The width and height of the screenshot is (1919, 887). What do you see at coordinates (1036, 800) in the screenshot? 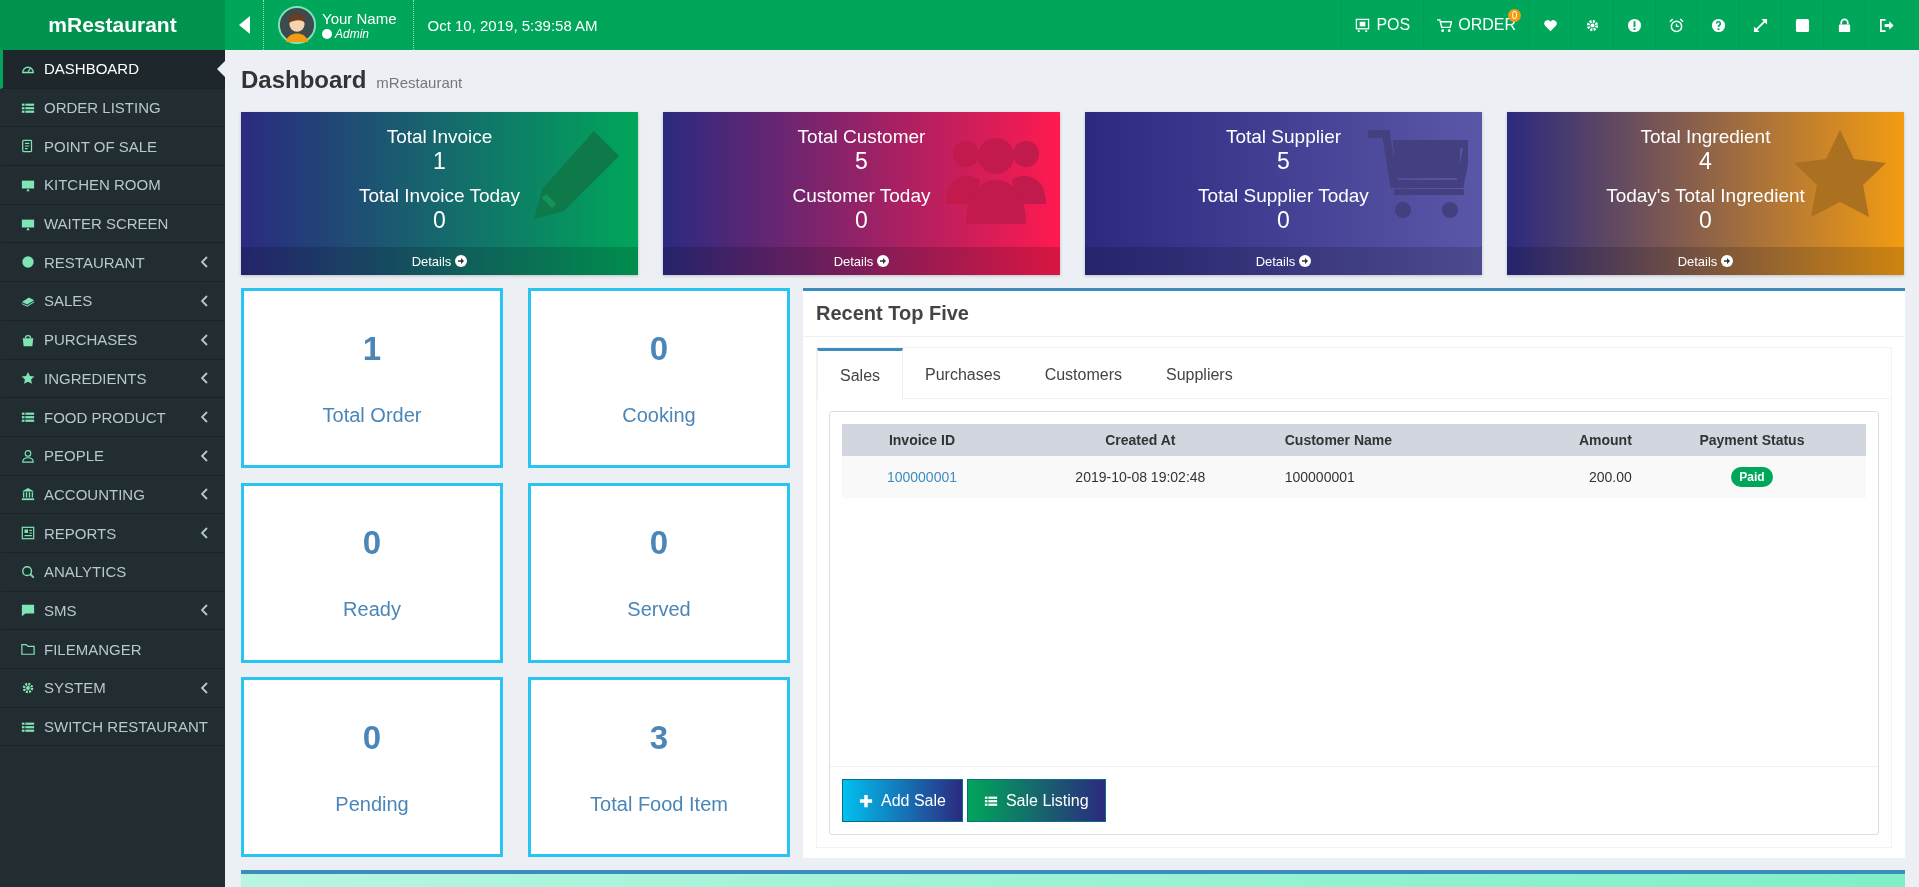
I see `listing-button: Sale Listing` at bounding box center [1036, 800].